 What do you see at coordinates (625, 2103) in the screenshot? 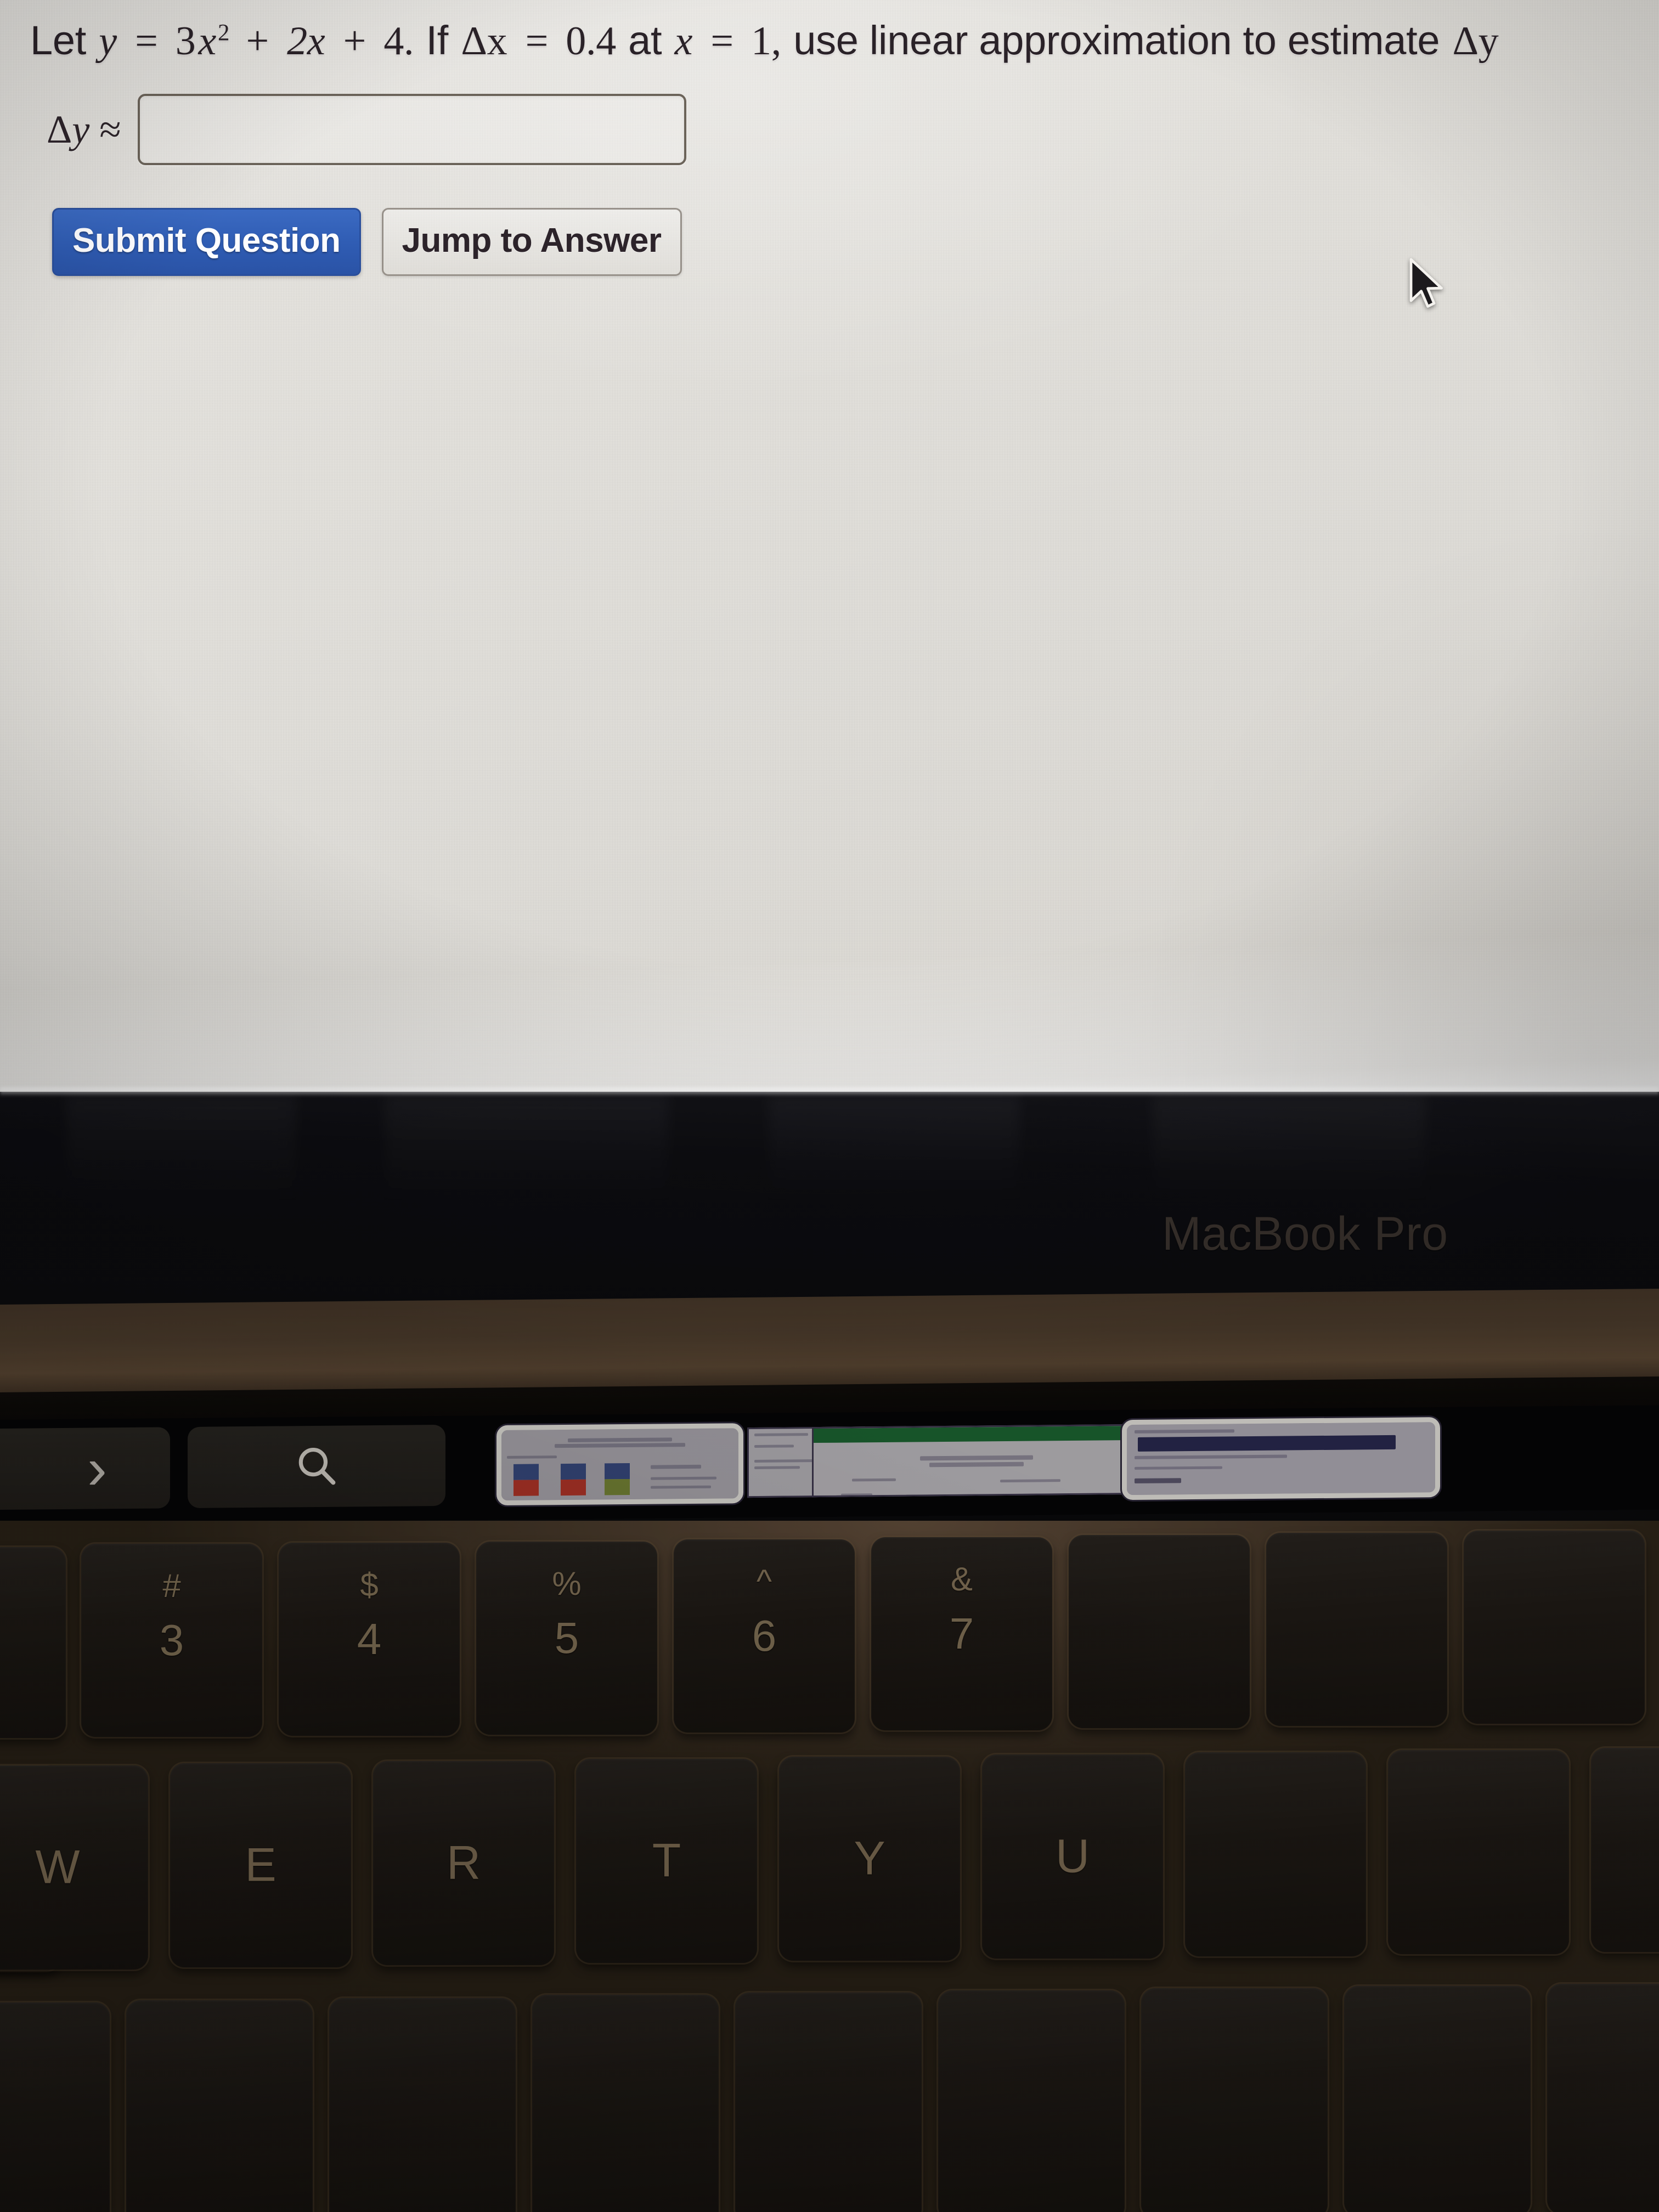
I see `key-f-partial` at bounding box center [625, 2103].